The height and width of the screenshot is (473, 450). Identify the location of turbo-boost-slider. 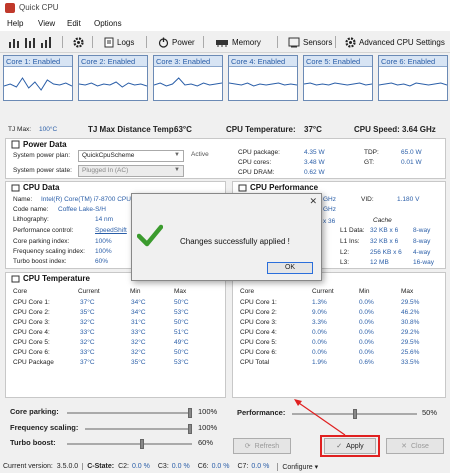
(129, 444).